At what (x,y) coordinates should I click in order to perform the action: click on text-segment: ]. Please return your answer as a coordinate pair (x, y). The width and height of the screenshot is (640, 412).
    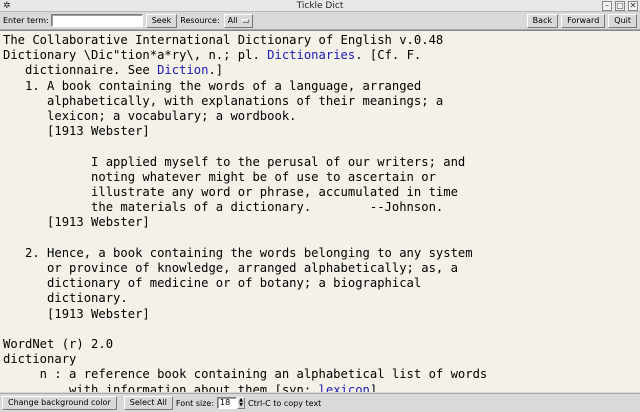
    Looking at the image, I should click on (373, 387).